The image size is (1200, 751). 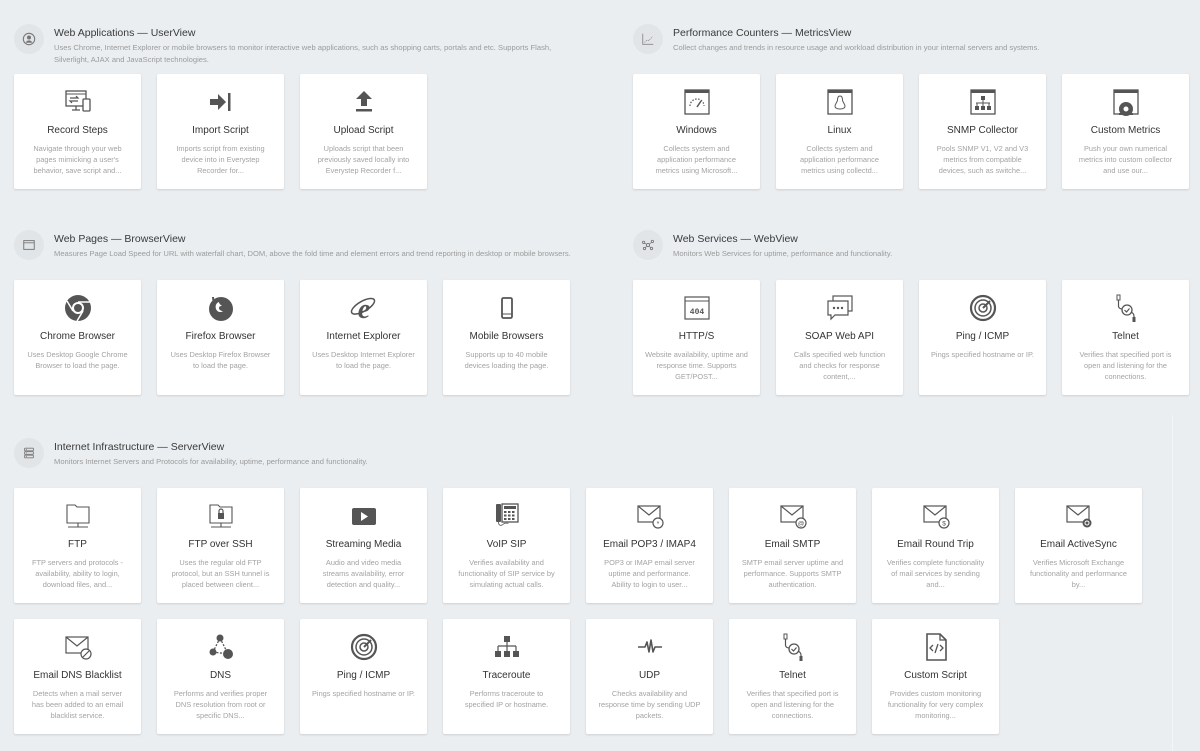 I want to click on desk-phone-icon, so click(x=506, y=516).